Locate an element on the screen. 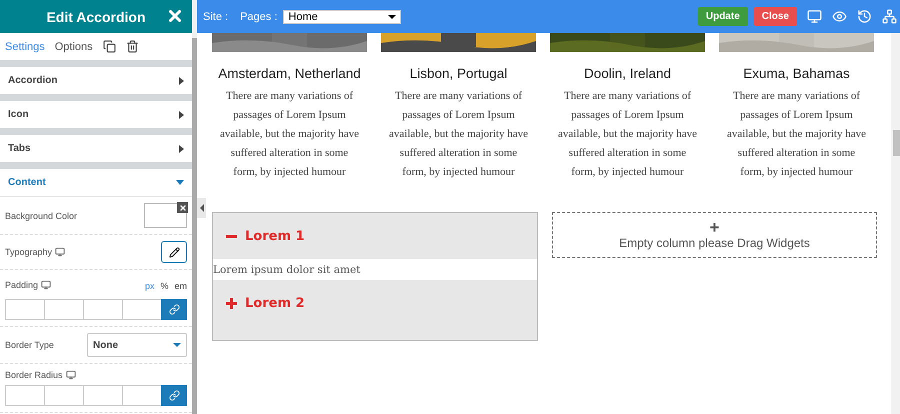  color-swatch is located at coordinates (165, 215).